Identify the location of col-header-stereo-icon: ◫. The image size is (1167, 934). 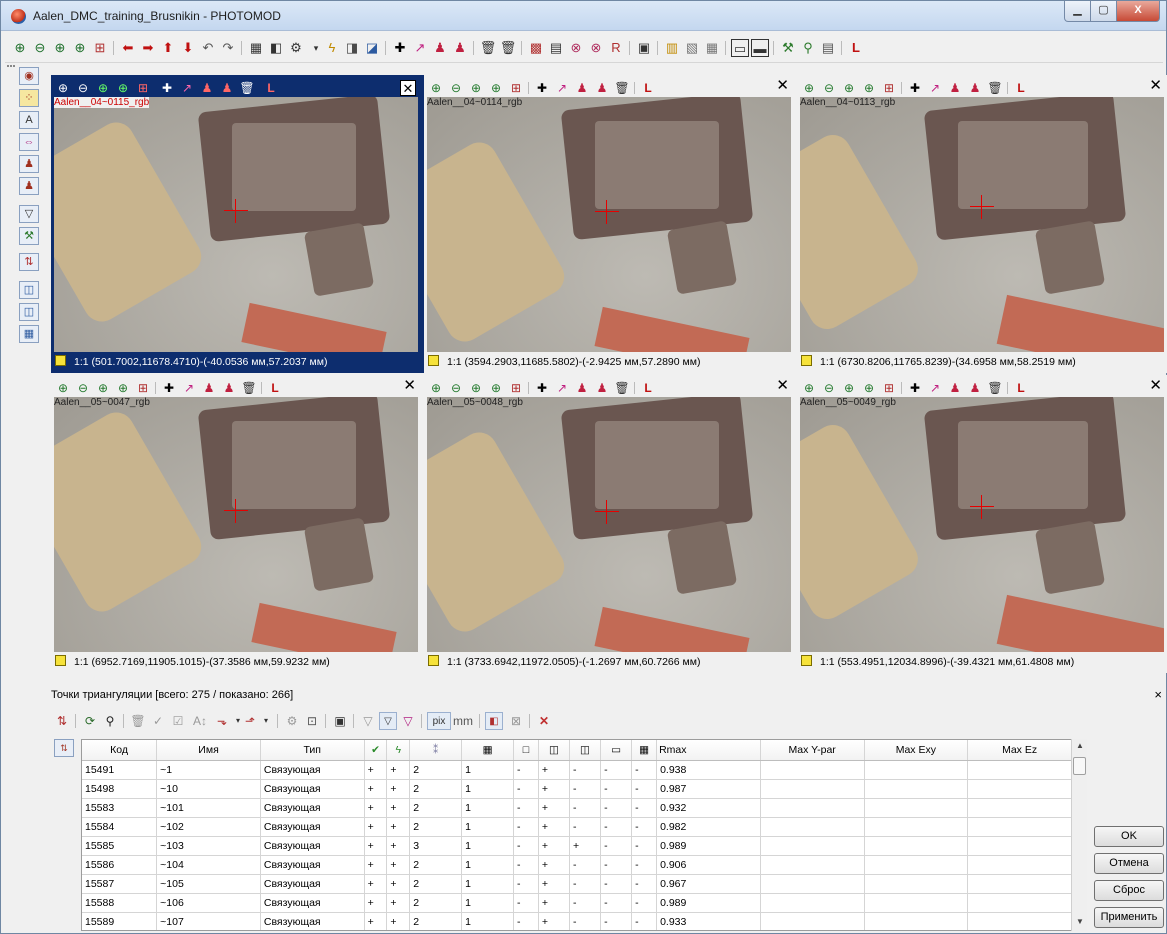
(554, 750).